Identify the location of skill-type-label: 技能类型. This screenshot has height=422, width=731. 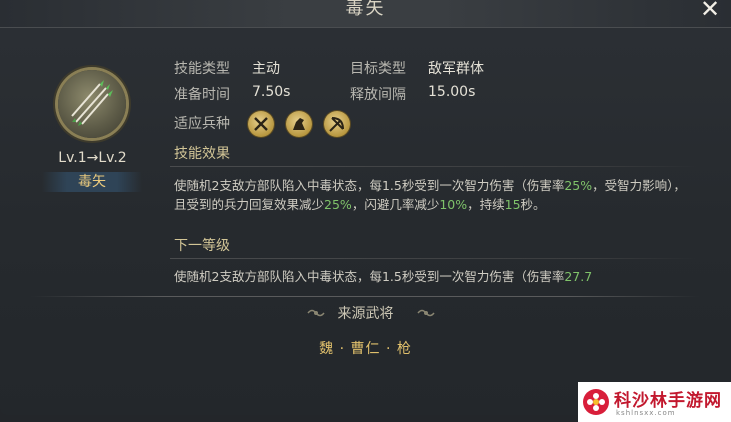
(202, 69).